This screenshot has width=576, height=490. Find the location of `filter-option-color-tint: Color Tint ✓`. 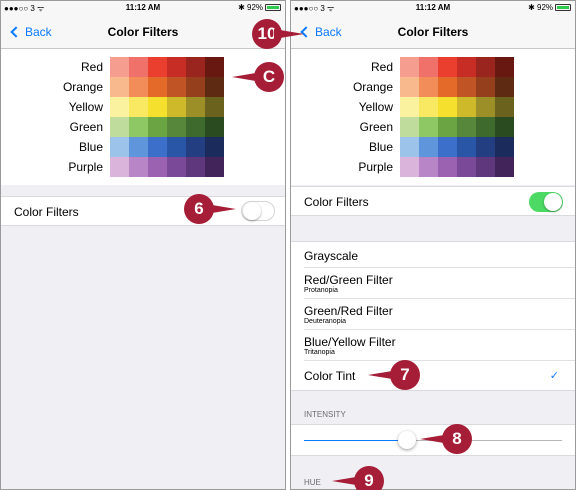

filter-option-color-tint: Color Tint ✓ is located at coordinates (439, 376).